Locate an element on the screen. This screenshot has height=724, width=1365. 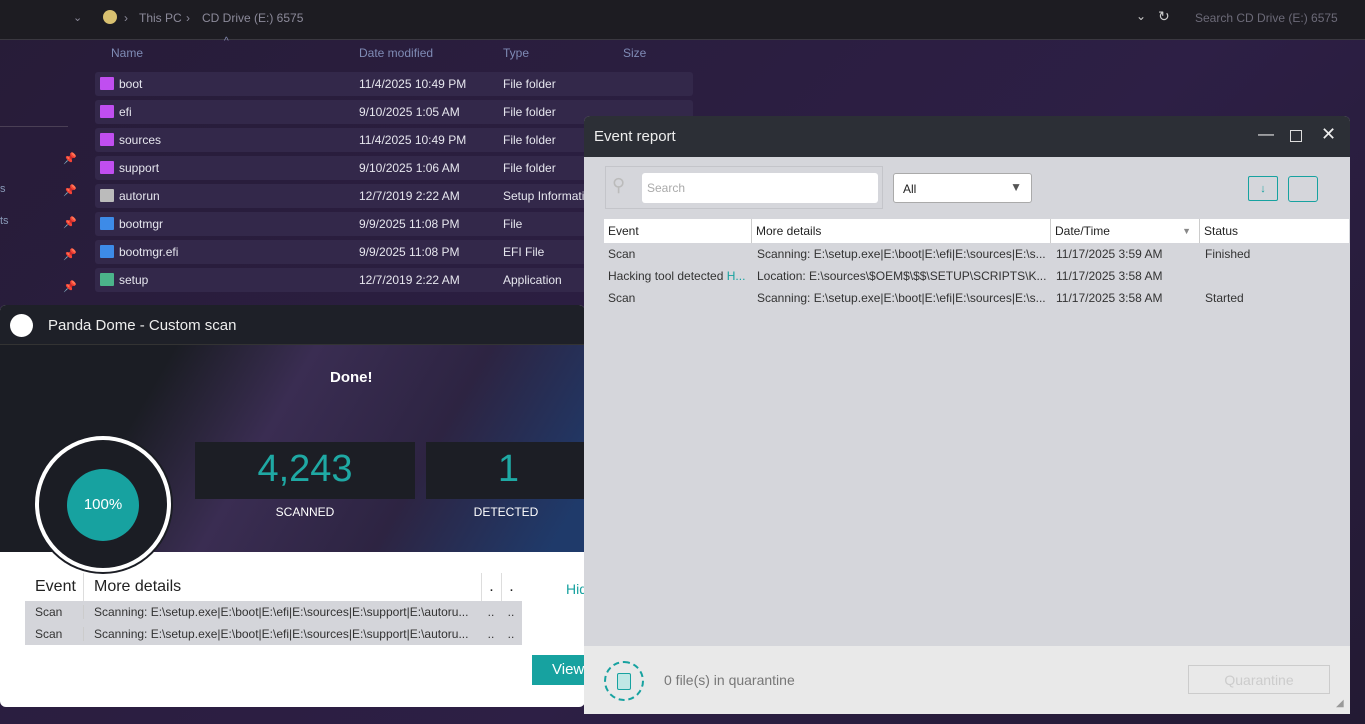
resize-grip-icon: ◢ is located at coordinates (1340, 703).